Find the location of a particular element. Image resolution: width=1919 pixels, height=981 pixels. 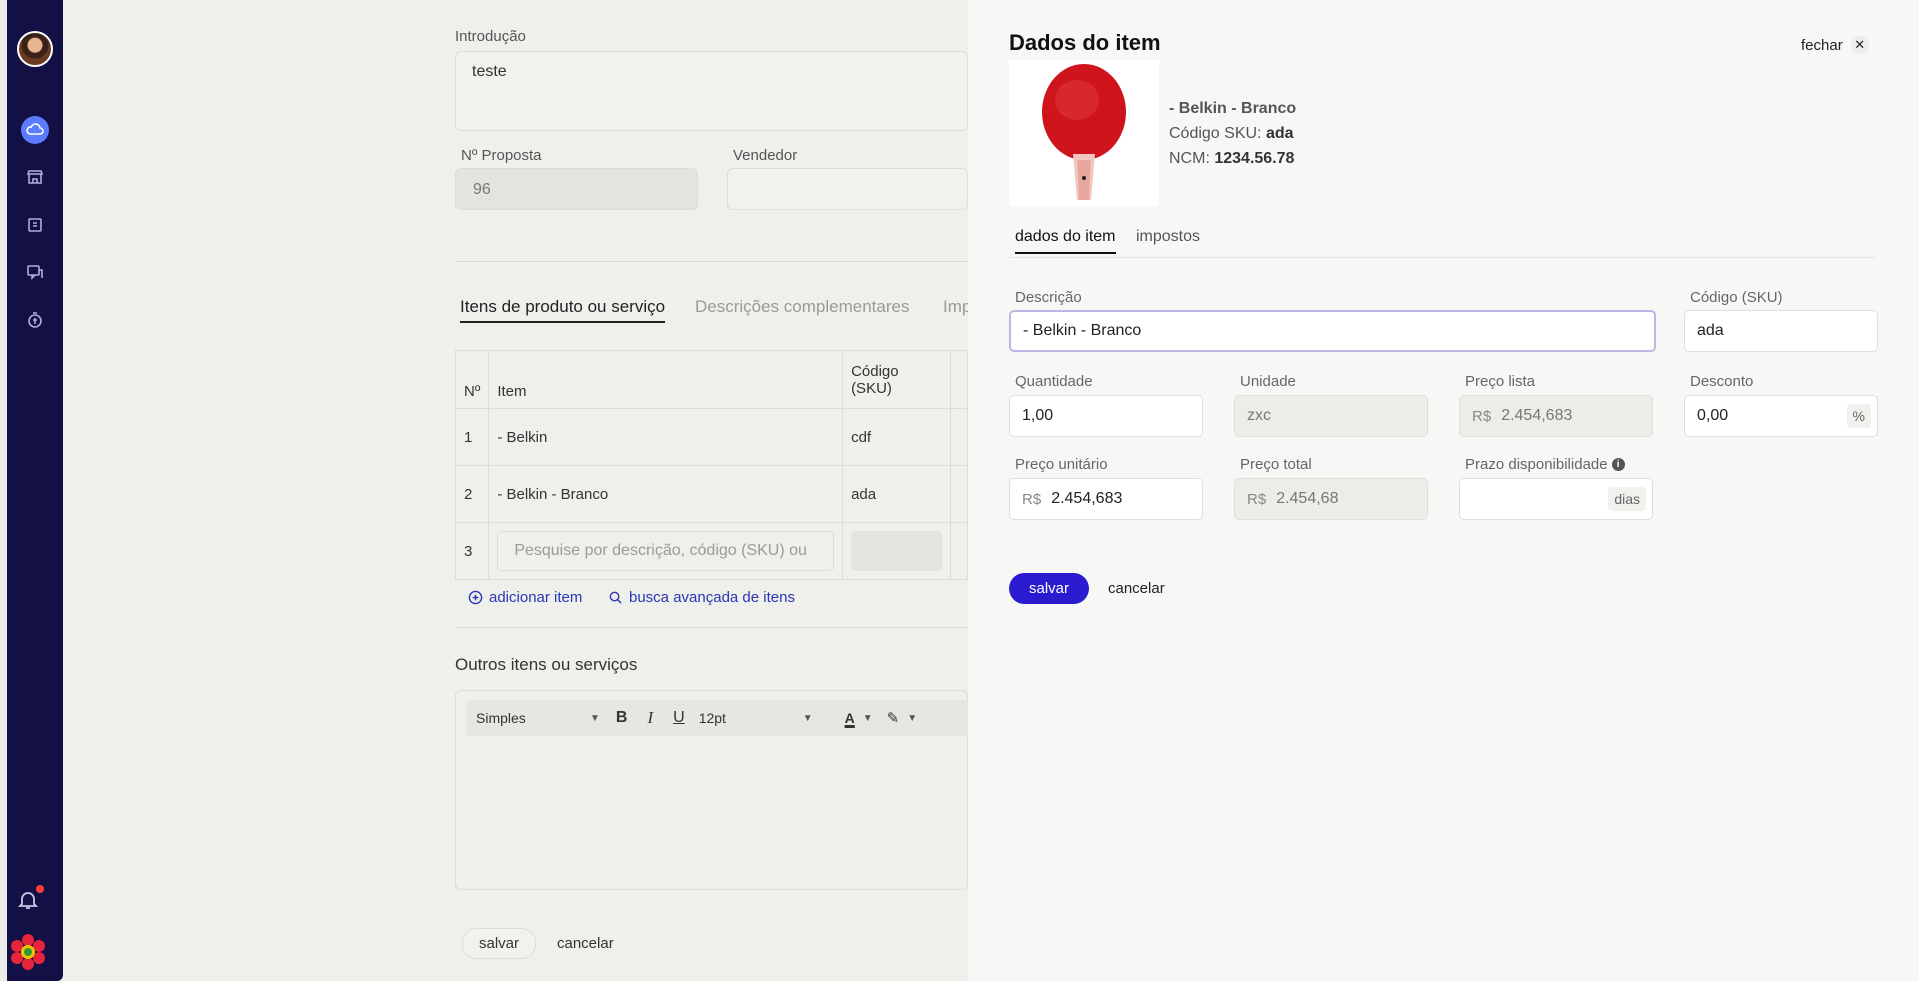

codigo-field is located at coordinates (1781, 331).